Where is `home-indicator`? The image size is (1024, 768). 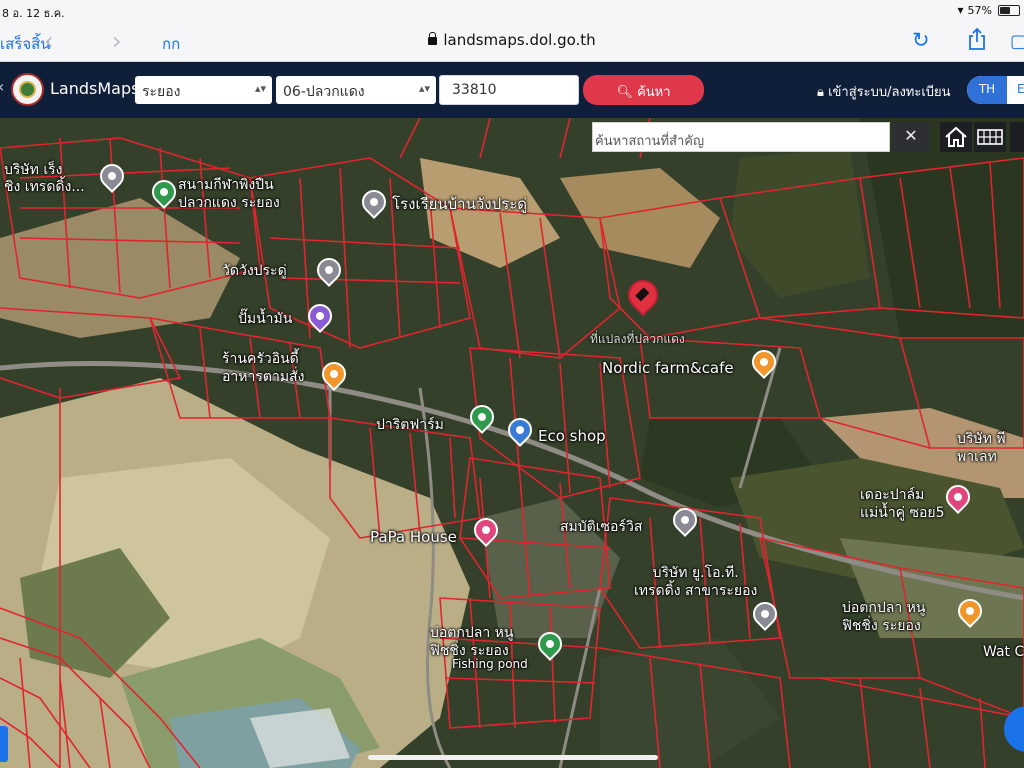 home-indicator is located at coordinates (513, 757).